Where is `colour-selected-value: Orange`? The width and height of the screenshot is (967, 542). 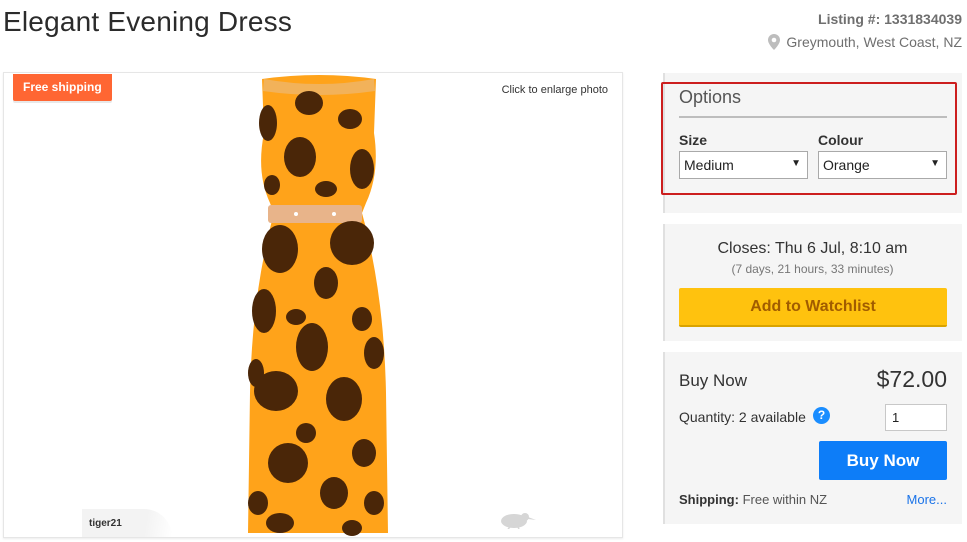 colour-selected-value: Orange is located at coordinates (846, 165).